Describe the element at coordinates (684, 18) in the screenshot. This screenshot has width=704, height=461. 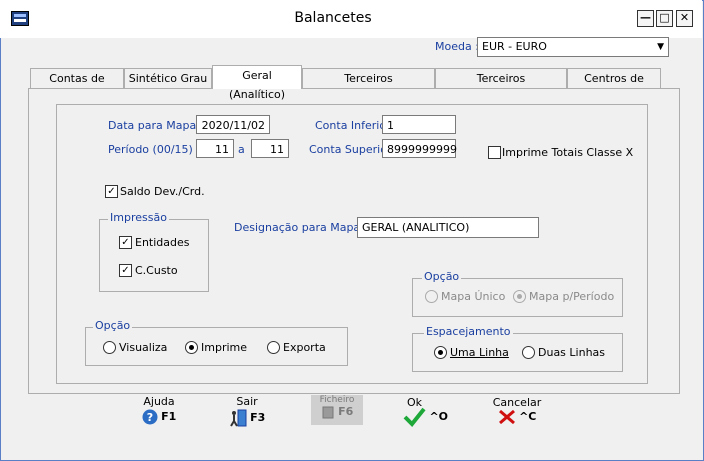
I see `close-button: ✕` at that location.